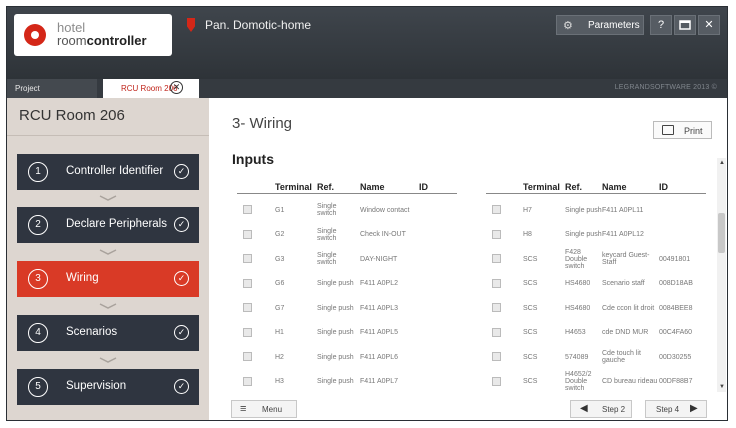 Image resolution: width=736 pixels, height=428 pixels. I want to click on chevron-down-icon, so click(108, 360).